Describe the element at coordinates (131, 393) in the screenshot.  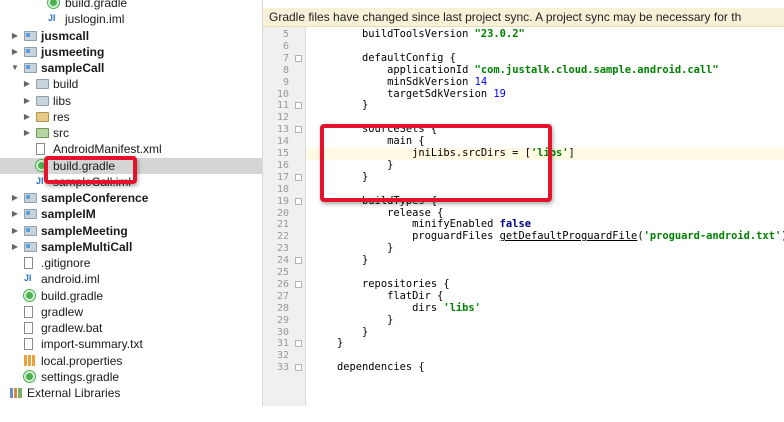
I see `tree-item-external-libraries: External Libraries` at that location.